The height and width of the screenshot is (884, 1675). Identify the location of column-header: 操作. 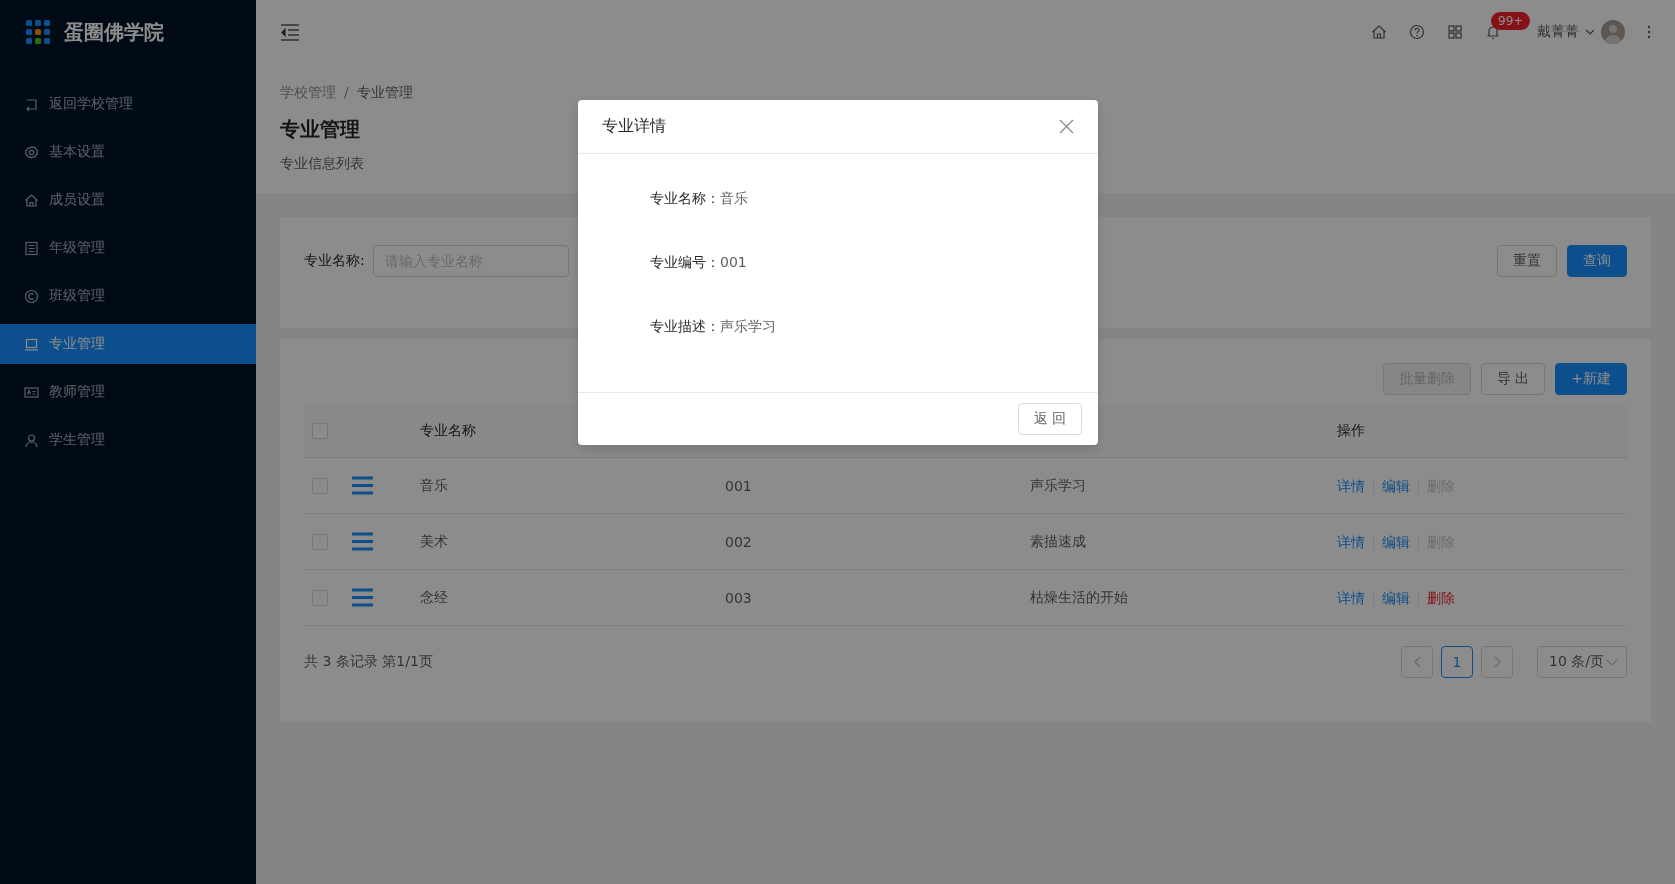
(1351, 431).